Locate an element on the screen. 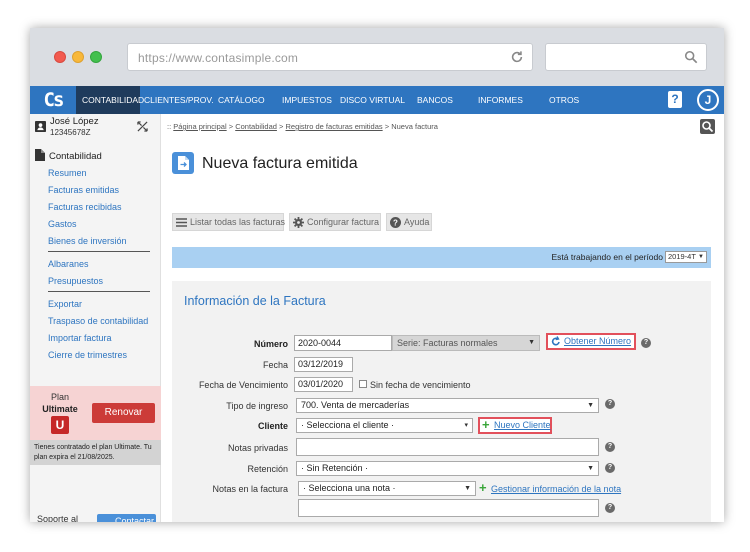 This screenshot has width=750, height=552. breadcrumb-home: Página principal is located at coordinates (199, 126).